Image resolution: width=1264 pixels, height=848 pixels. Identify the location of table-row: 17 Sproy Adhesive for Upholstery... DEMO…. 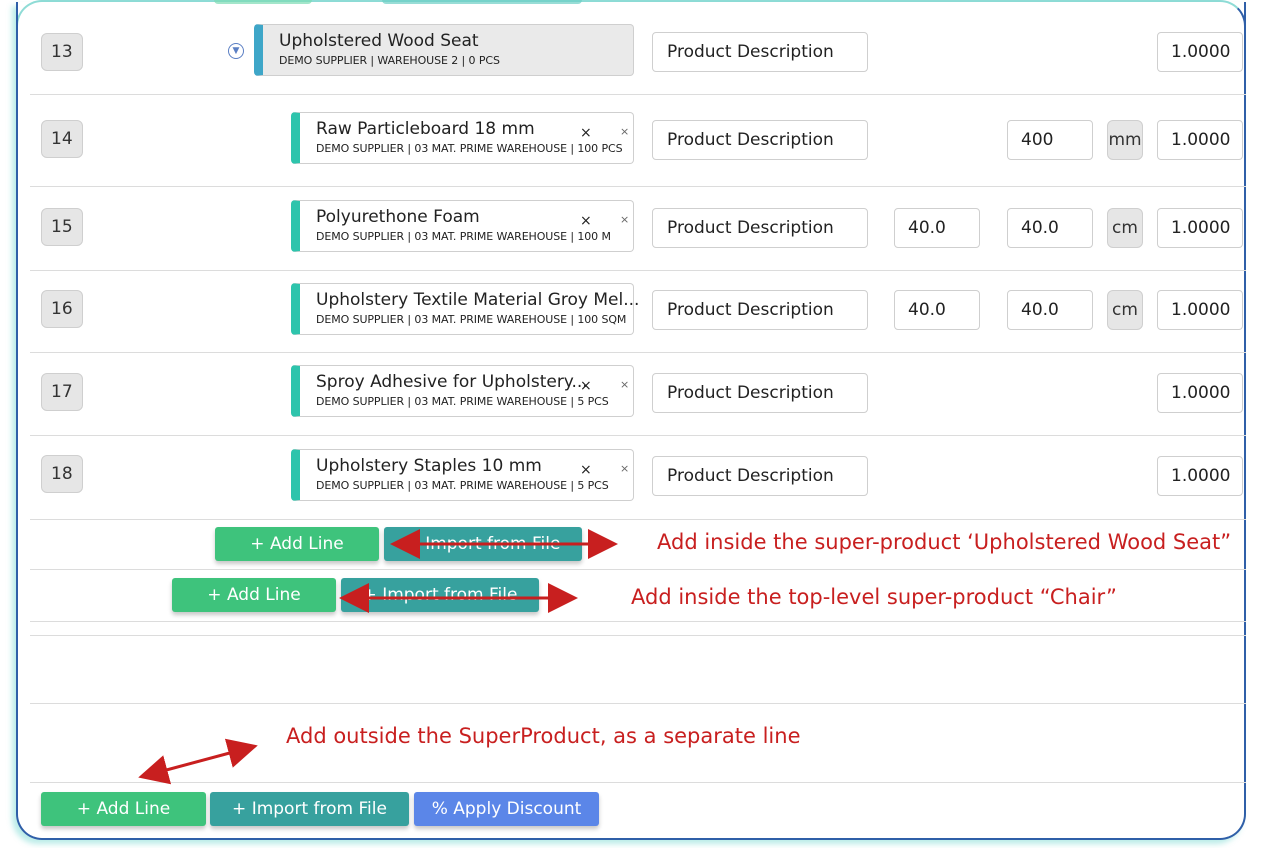
(638, 394).